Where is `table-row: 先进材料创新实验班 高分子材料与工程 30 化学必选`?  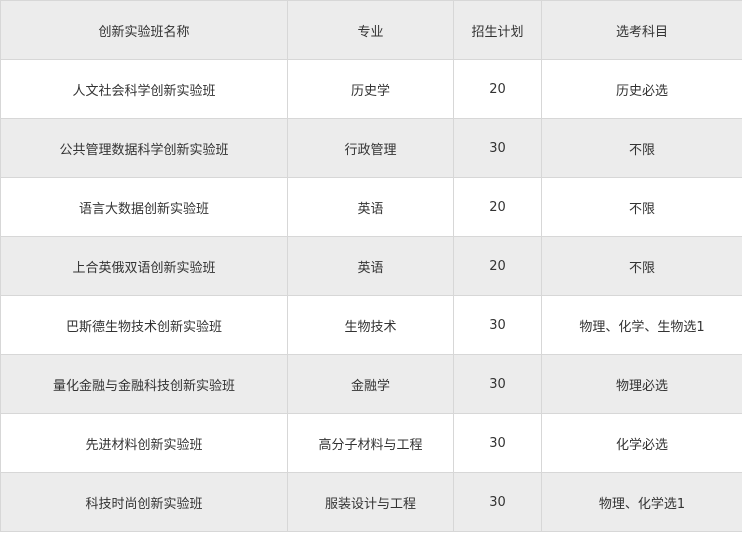
table-row: 先进材料创新实验班 高分子材料与工程 30 化学必选 is located at coordinates (371, 443).